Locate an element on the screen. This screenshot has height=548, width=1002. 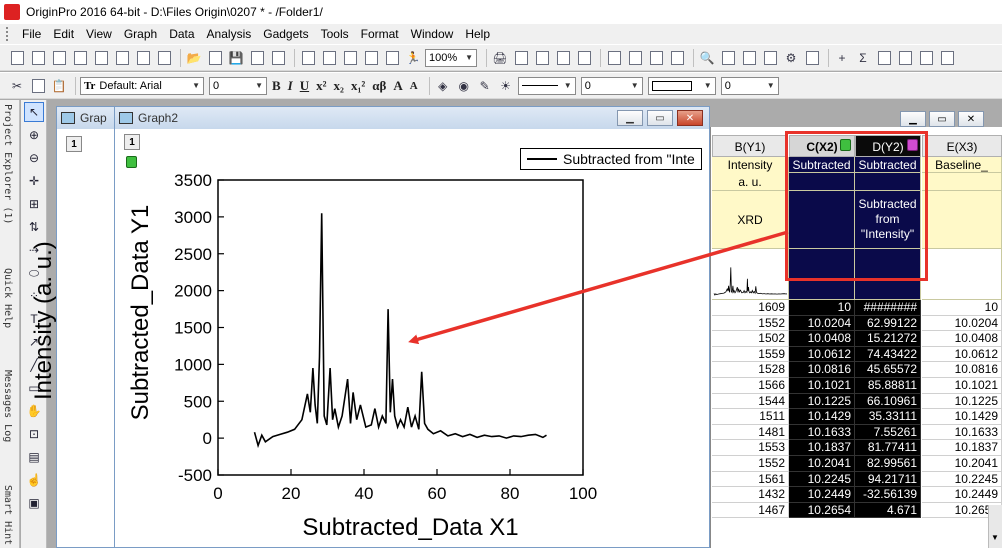
units-c is located at coordinates (822, 182).